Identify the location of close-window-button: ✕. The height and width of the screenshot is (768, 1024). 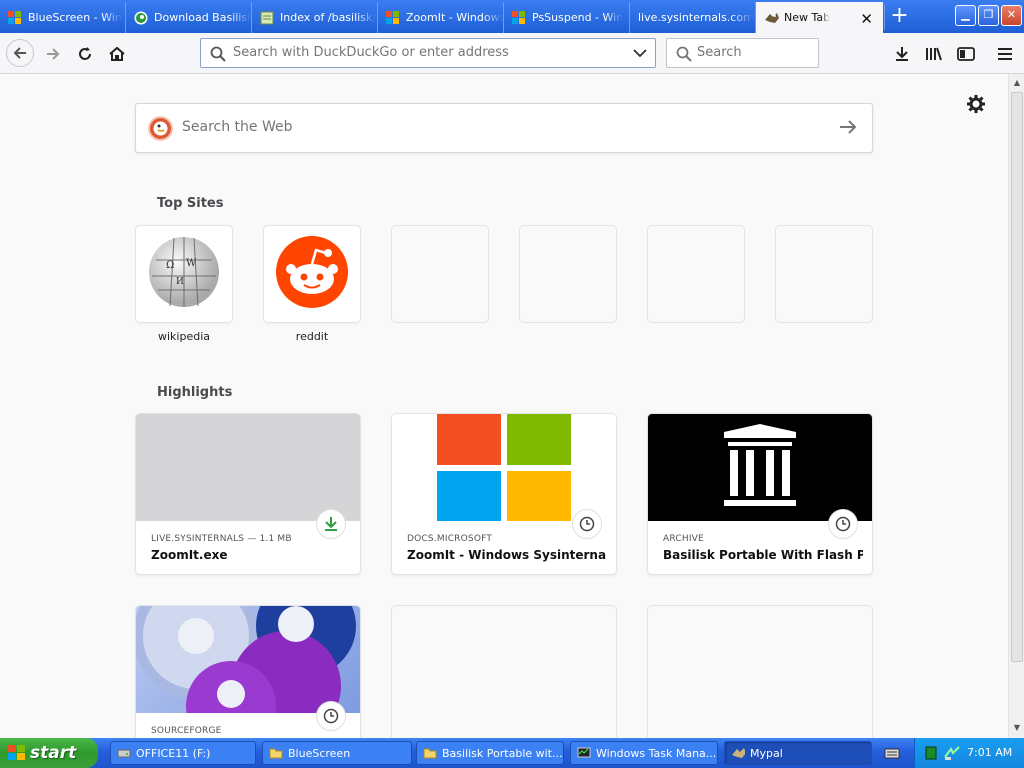
(1011, 15).